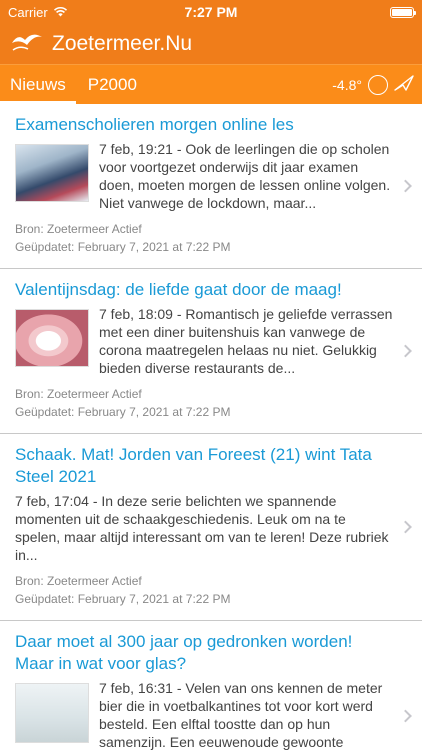 This screenshot has width=422, height=750. I want to click on seagull-logo-icon, so click(27, 44).